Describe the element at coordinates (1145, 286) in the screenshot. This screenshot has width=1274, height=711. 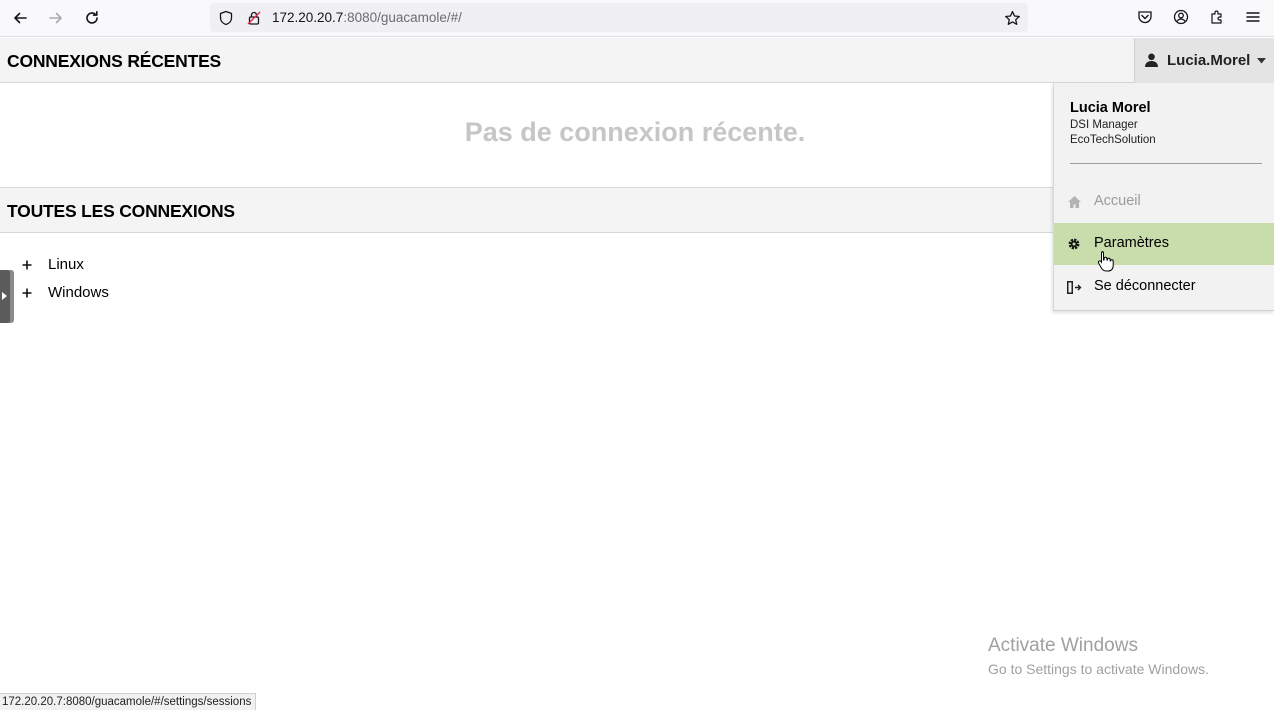
I see `menu-item-label: Se déconnecter` at that location.